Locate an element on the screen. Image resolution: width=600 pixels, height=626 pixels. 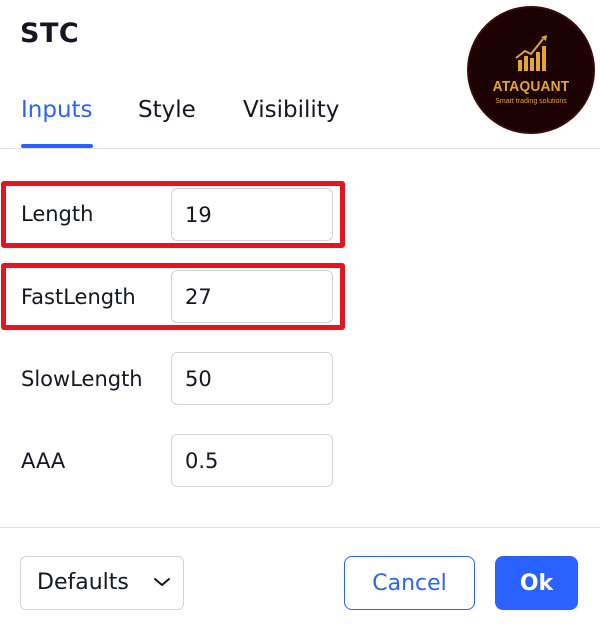
defaults-dropdown: Defaults is located at coordinates (102, 583).